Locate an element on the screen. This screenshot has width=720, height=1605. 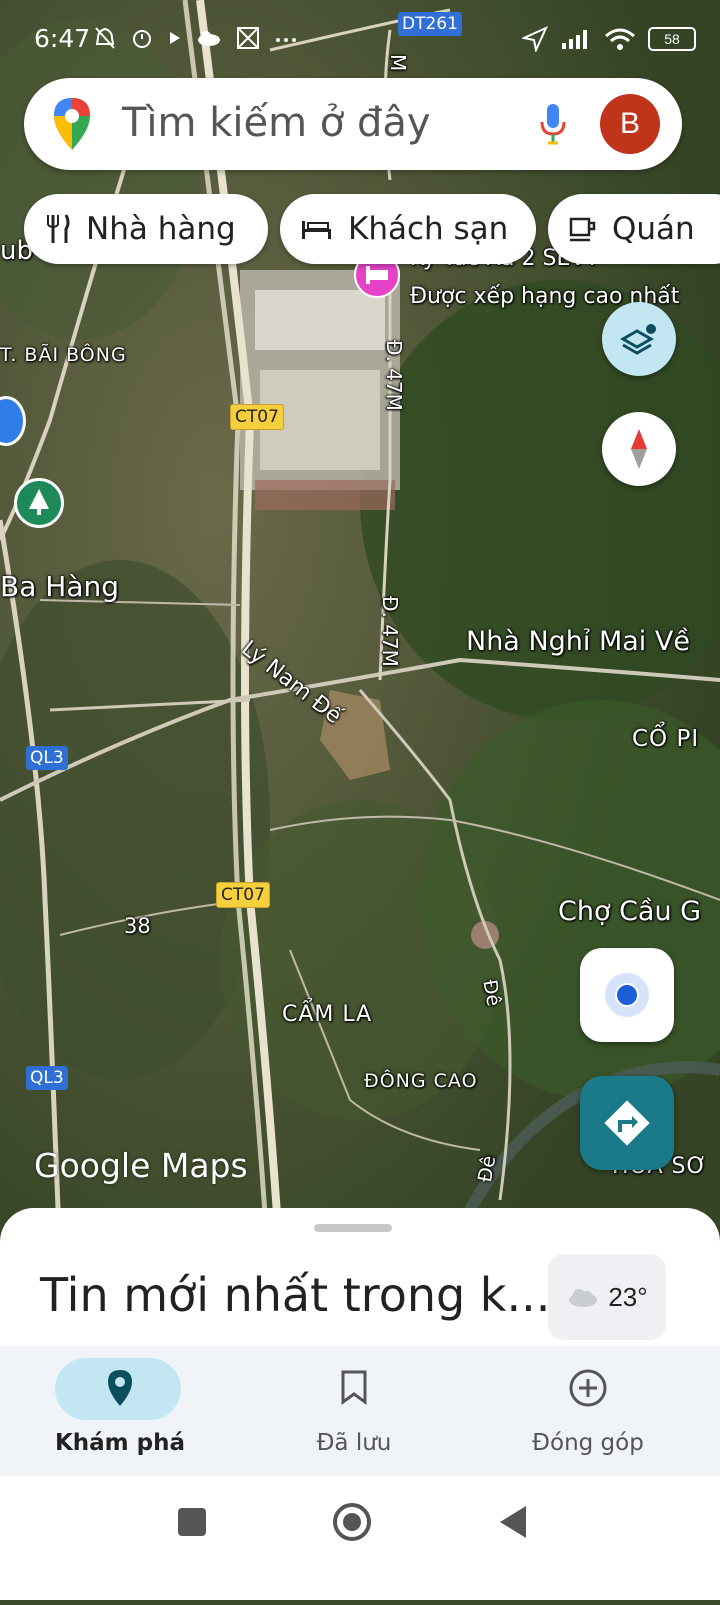
road-shield-ql3-bottom: QL3 is located at coordinates (47, 1078).